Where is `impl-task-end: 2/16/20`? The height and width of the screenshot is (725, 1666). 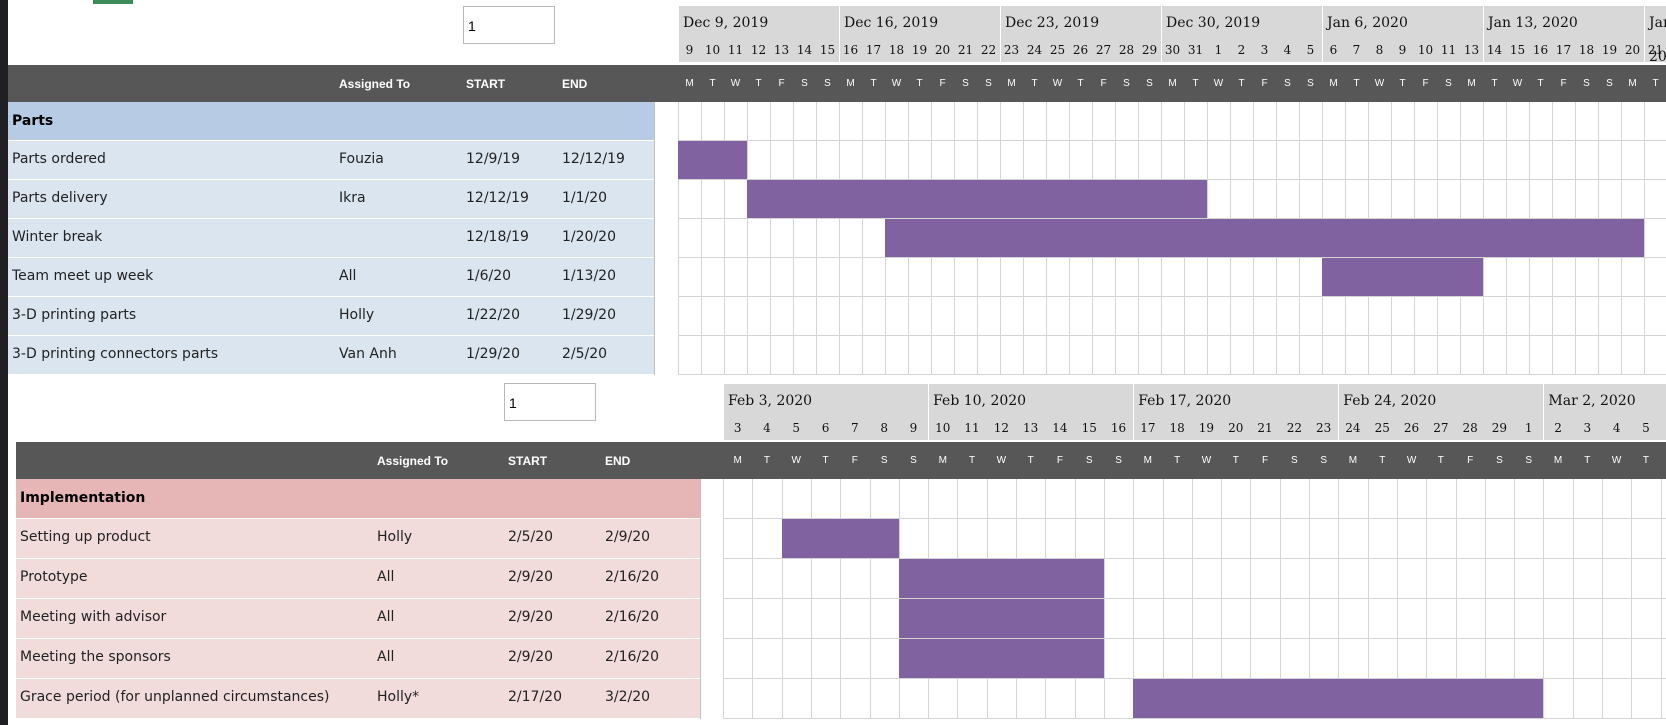
impl-task-end: 2/16/20 is located at coordinates (632, 577).